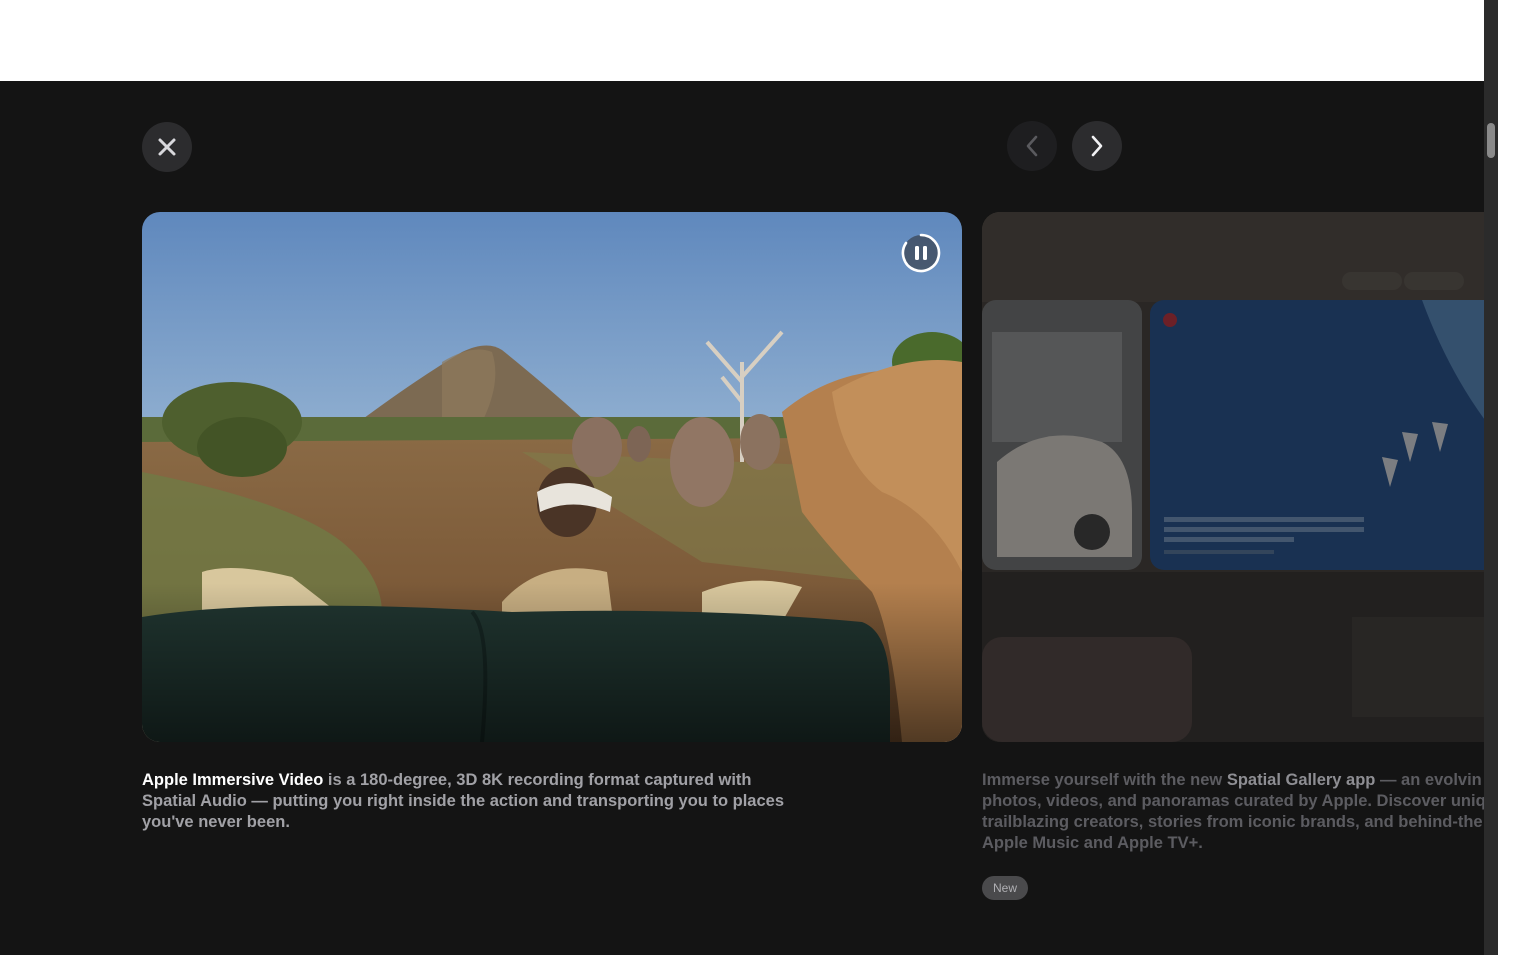 The image size is (1540, 955). I want to click on caption-line-1: — an evolvin, so click(1428, 780).